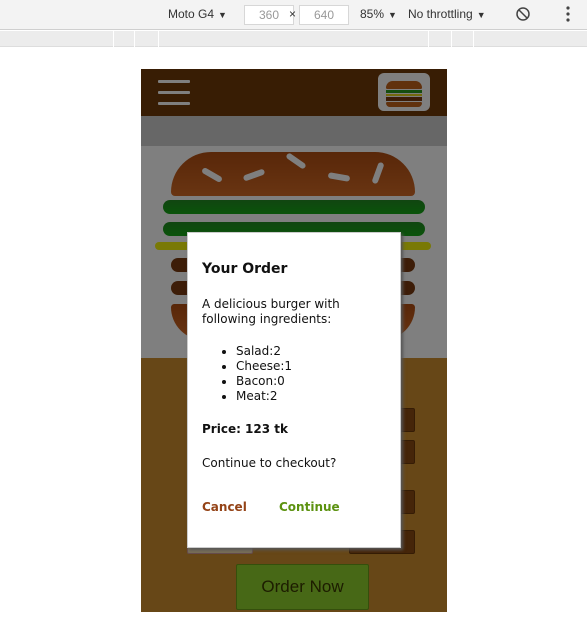 This screenshot has height=639, width=587. I want to click on throttling-value: No throttling, so click(440, 14).